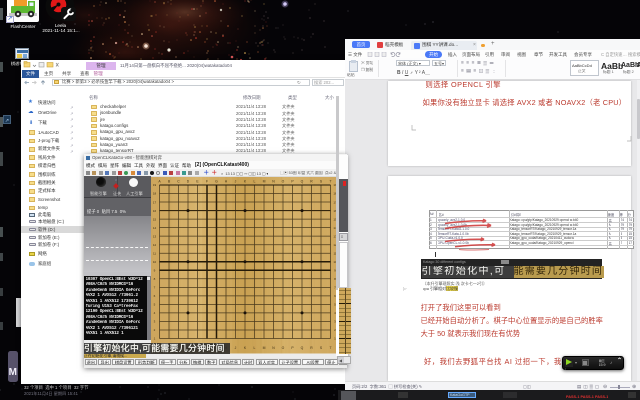  What do you see at coordinates (153, 253) in the screenshot?
I see `svg-text: 11` at bounding box center [153, 253].